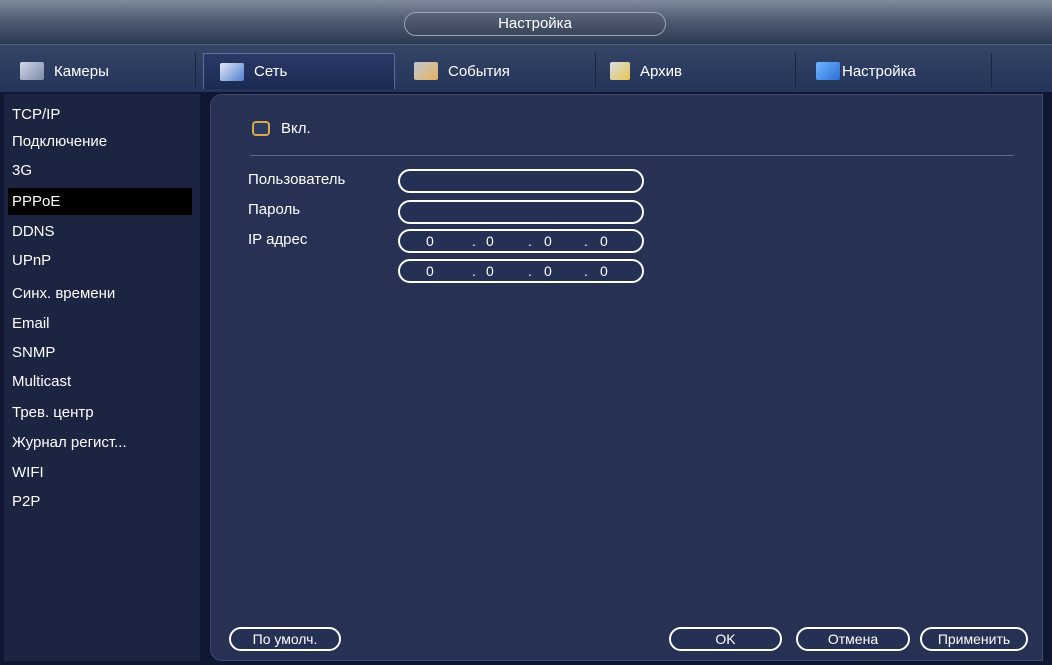 This screenshot has width=1052, height=665. I want to click on password-input, so click(521, 212).